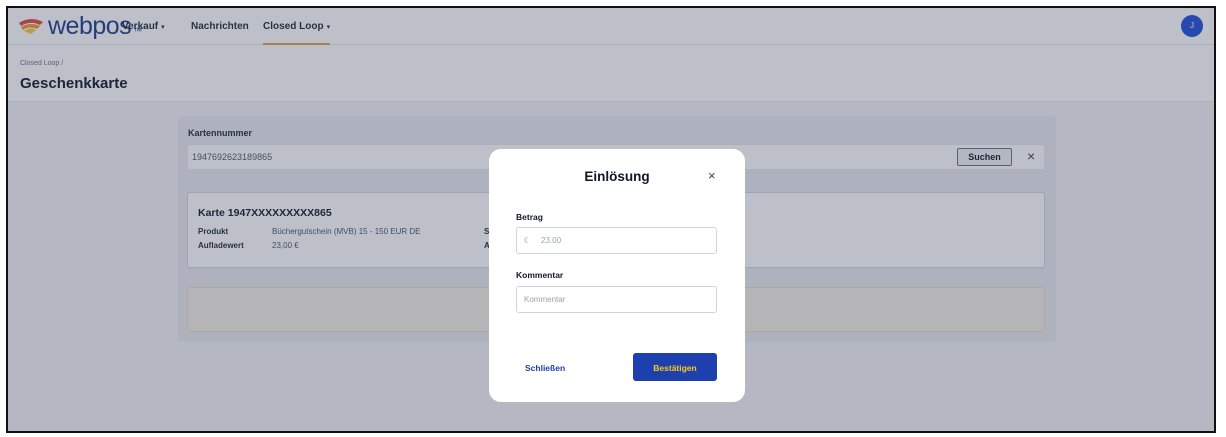 This screenshot has height=437, width=1226. I want to click on dialog-title: Einlösung, so click(617, 176).